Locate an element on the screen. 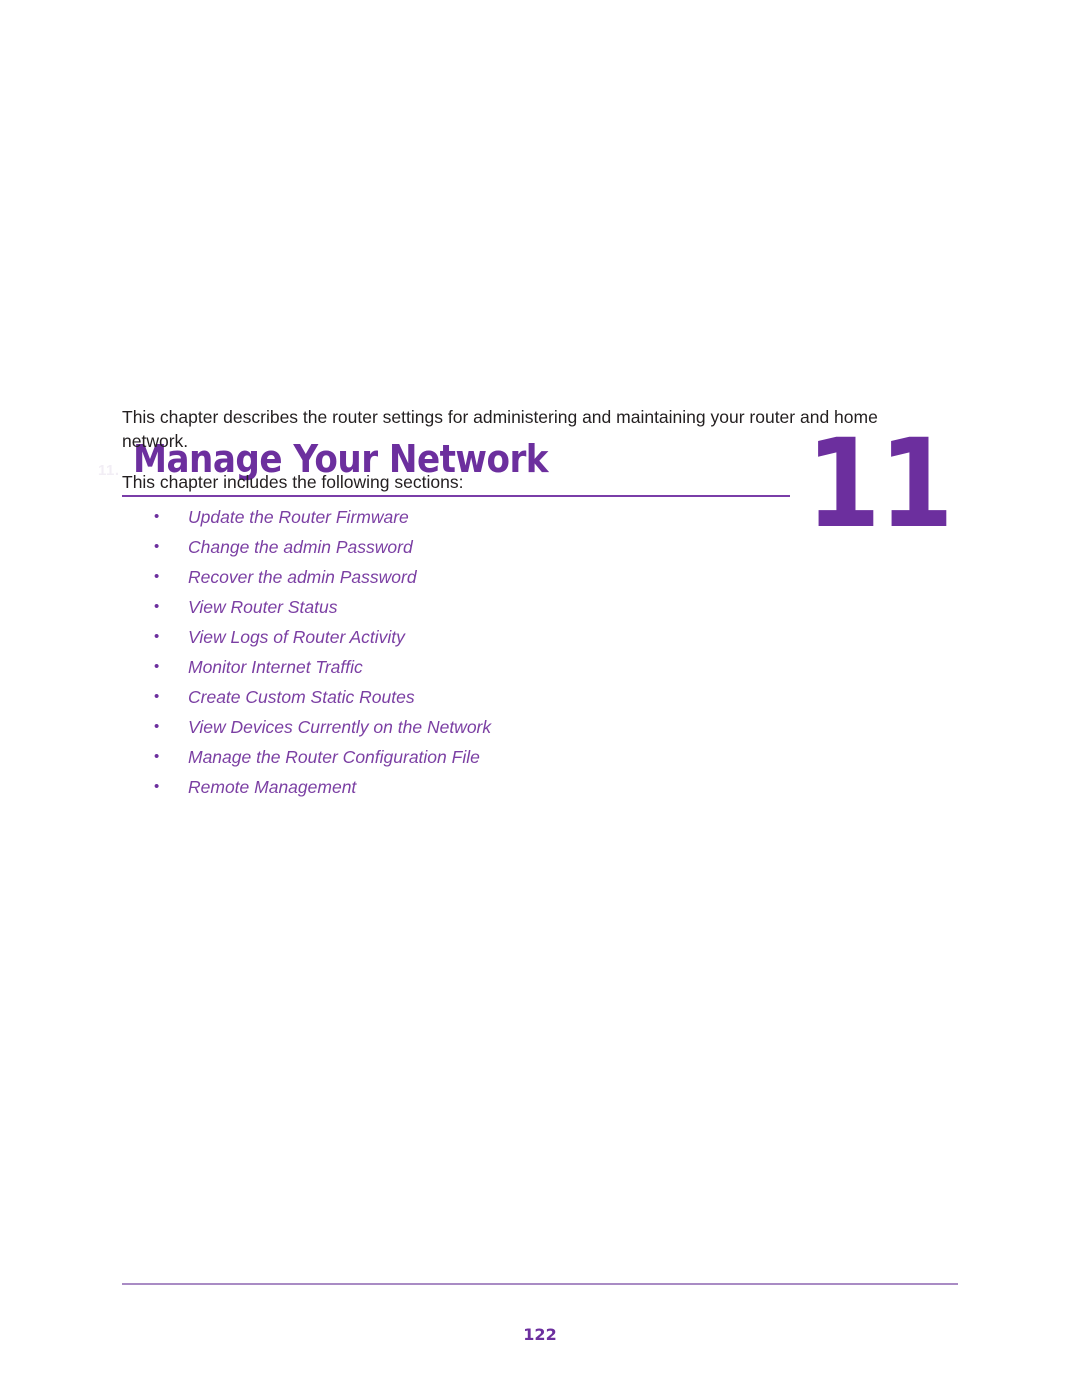  section-link-label: Create Custom Static Routes is located at coordinates (301, 697).